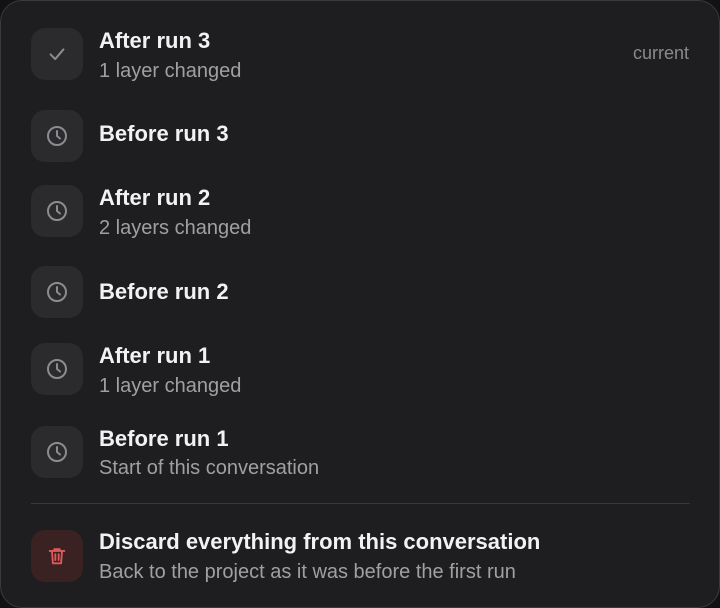 This screenshot has width=720, height=608. Describe the element at coordinates (660, 53) in the screenshot. I see `current-badge: current` at that location.